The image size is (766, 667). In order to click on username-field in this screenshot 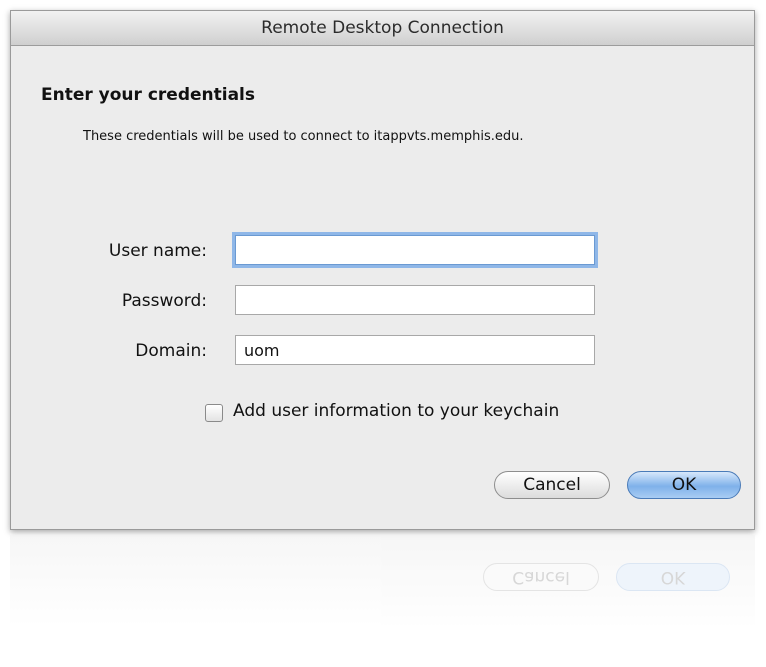, I will do `click(415, 250)`.